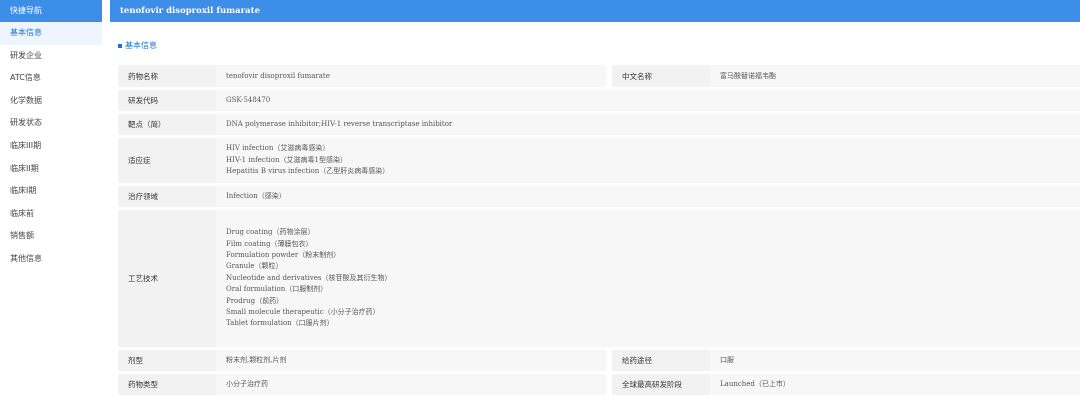 This screenshot has width=1080, height=398. Describe the element at coordinates (167, 76) in the screenshot. I see `drug-name-label: 药物名称` at that location.